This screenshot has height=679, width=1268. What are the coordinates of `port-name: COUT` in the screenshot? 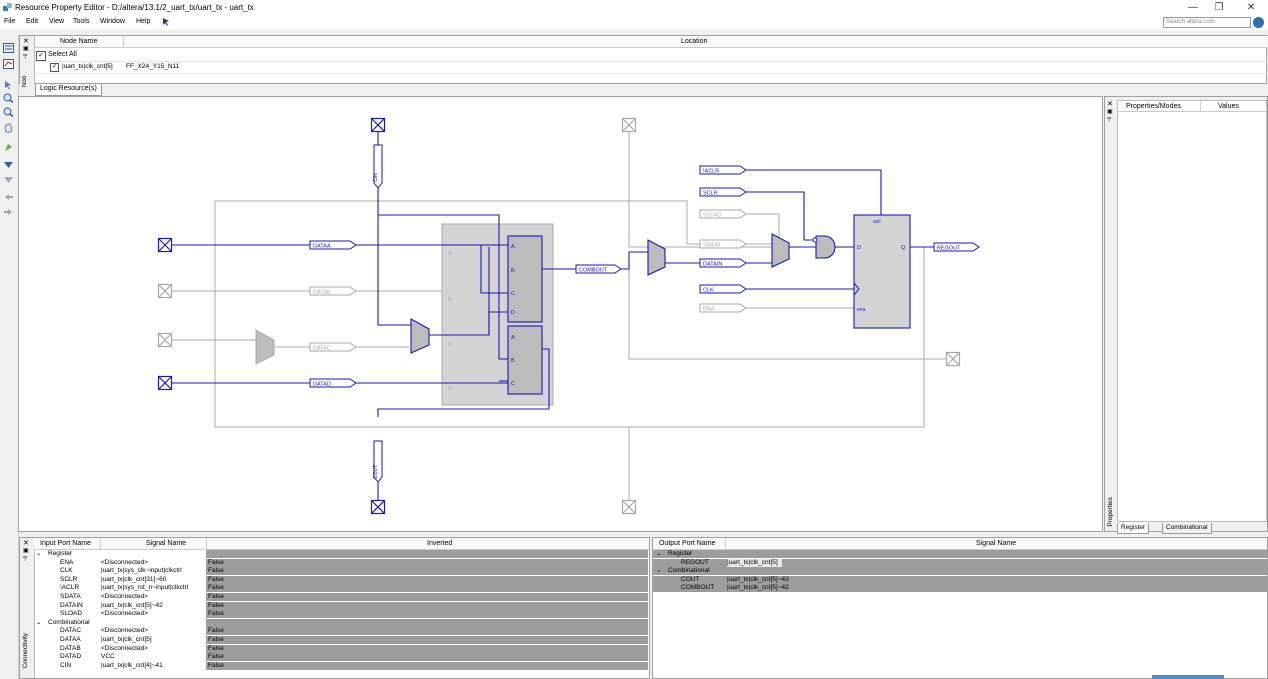 It's located at (690, 579).